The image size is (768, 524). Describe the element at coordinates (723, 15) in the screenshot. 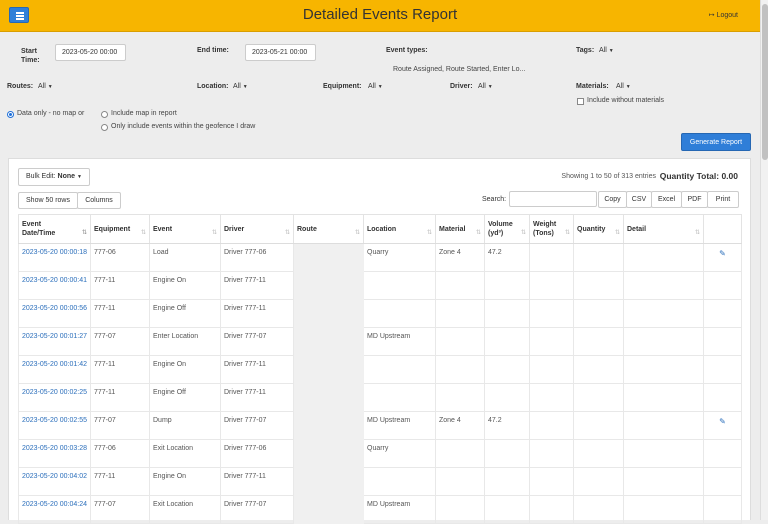

I see `logout-link: ↦ Logout` at that location.